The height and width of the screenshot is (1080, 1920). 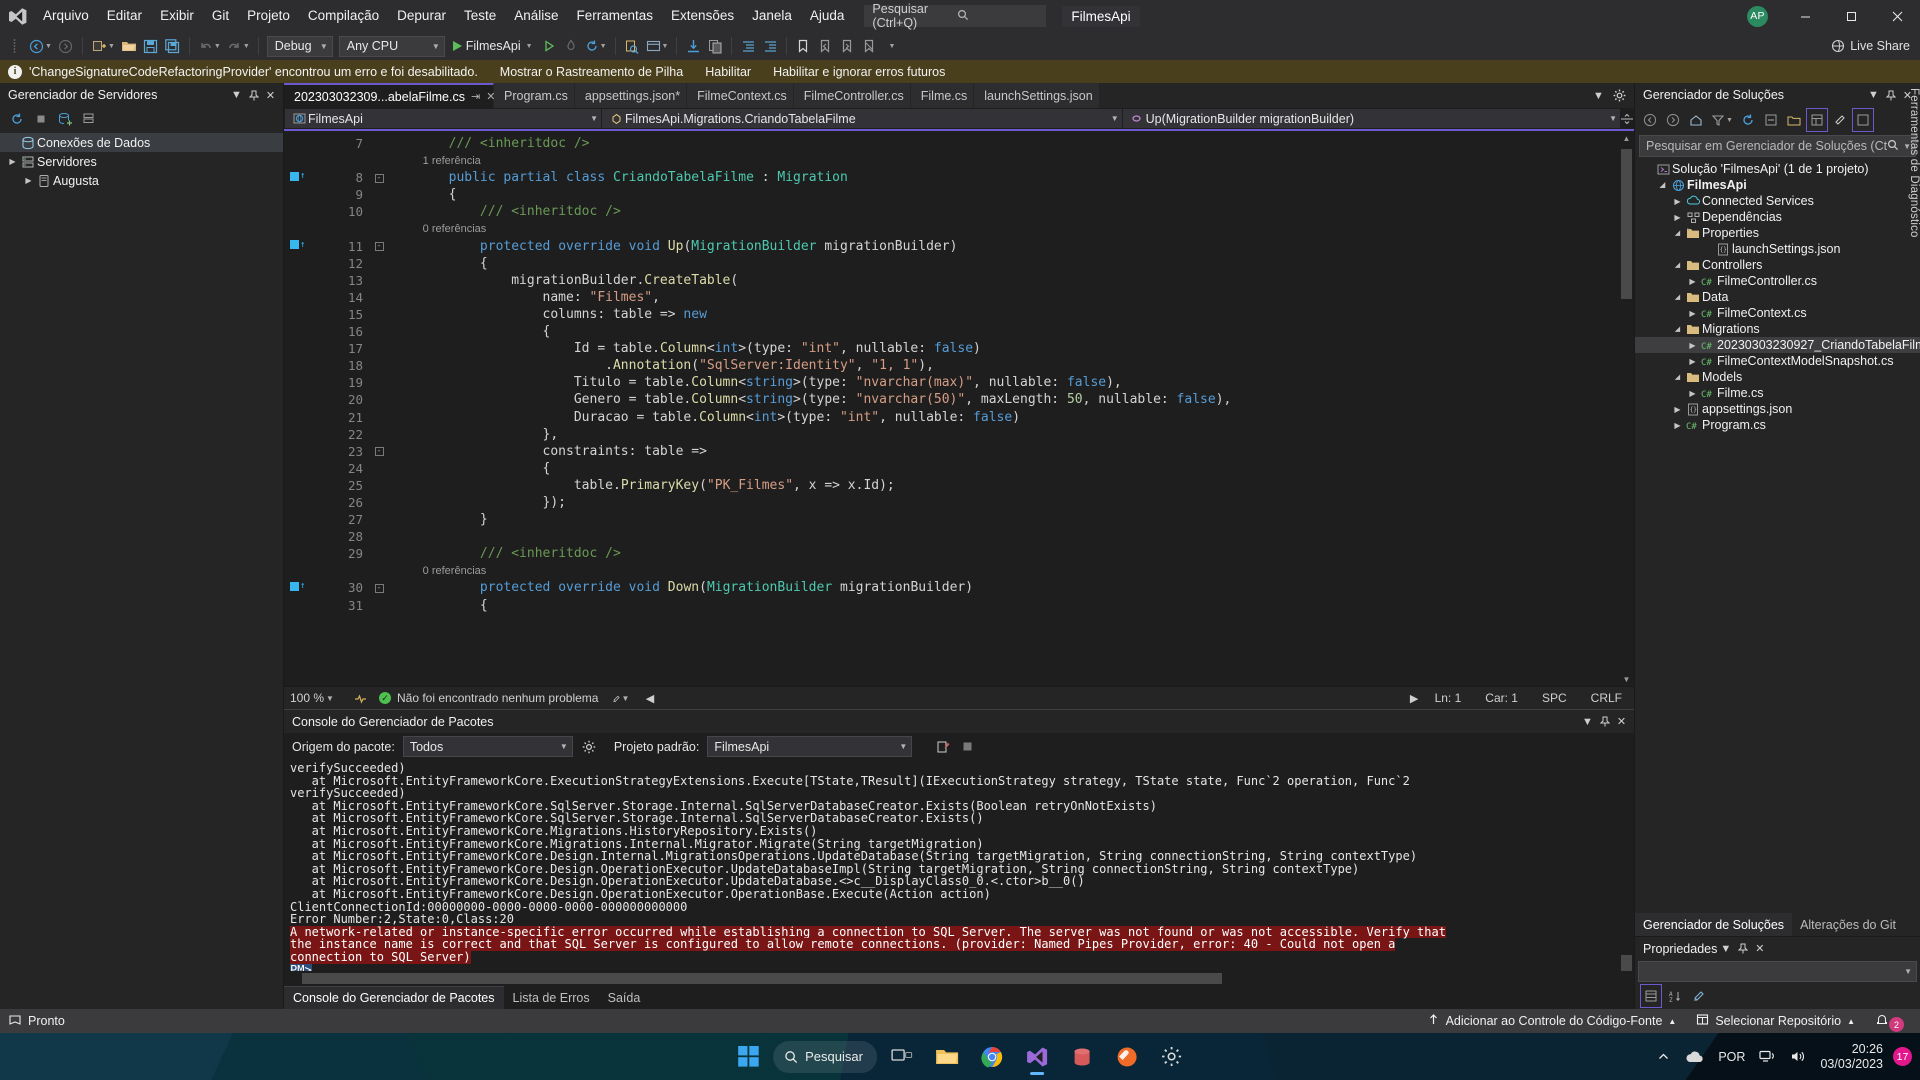 I want to click on solution-tree-item: ▶ Connected Services, so click(x=1777, y=201).